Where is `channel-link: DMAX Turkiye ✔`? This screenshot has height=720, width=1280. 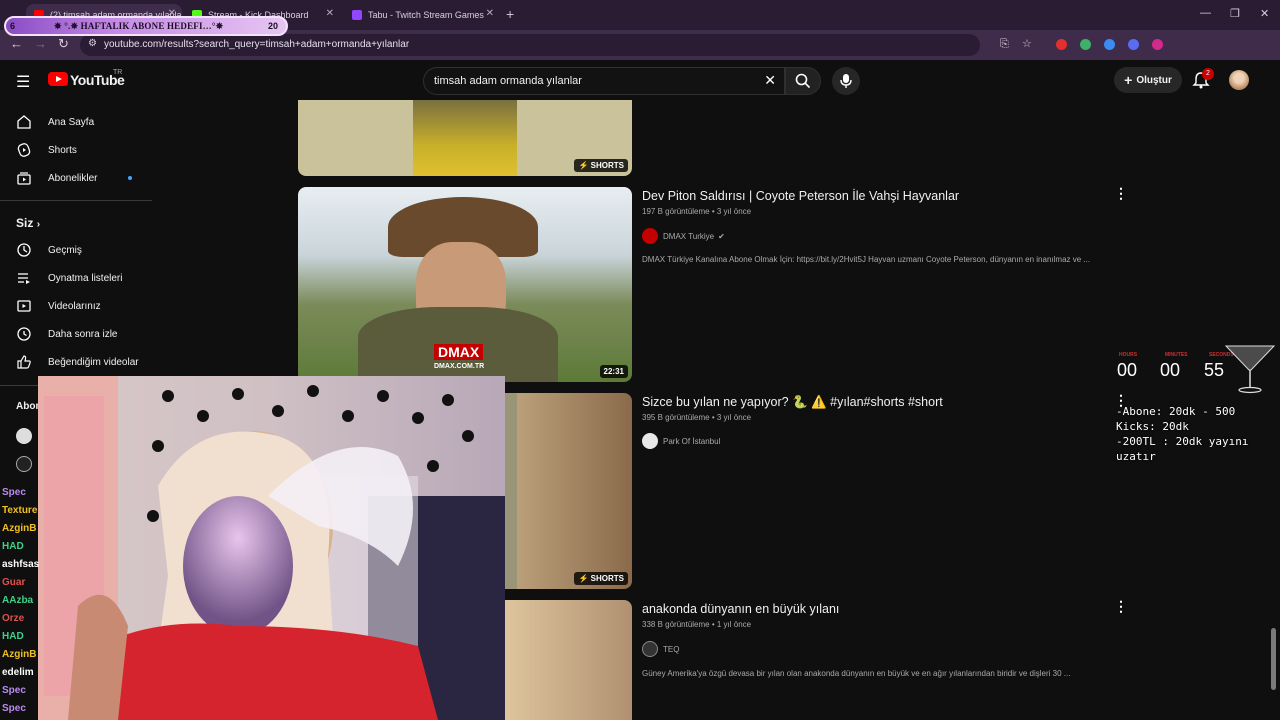 channel-link: DMAX Turkiye ✔ is located at coordinates (683, 236).